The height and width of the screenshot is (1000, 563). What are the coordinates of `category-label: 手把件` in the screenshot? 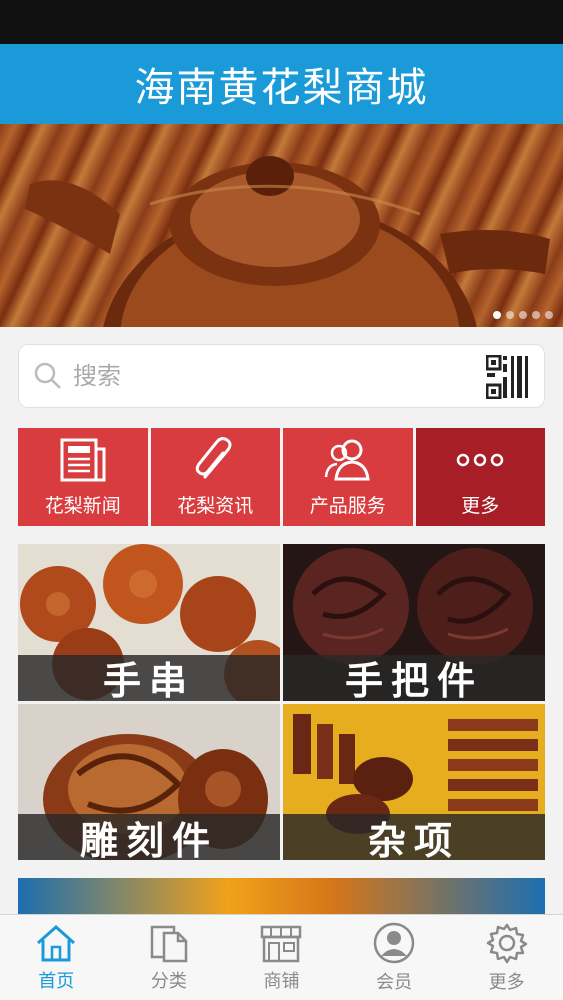 It's located at (414, 677).